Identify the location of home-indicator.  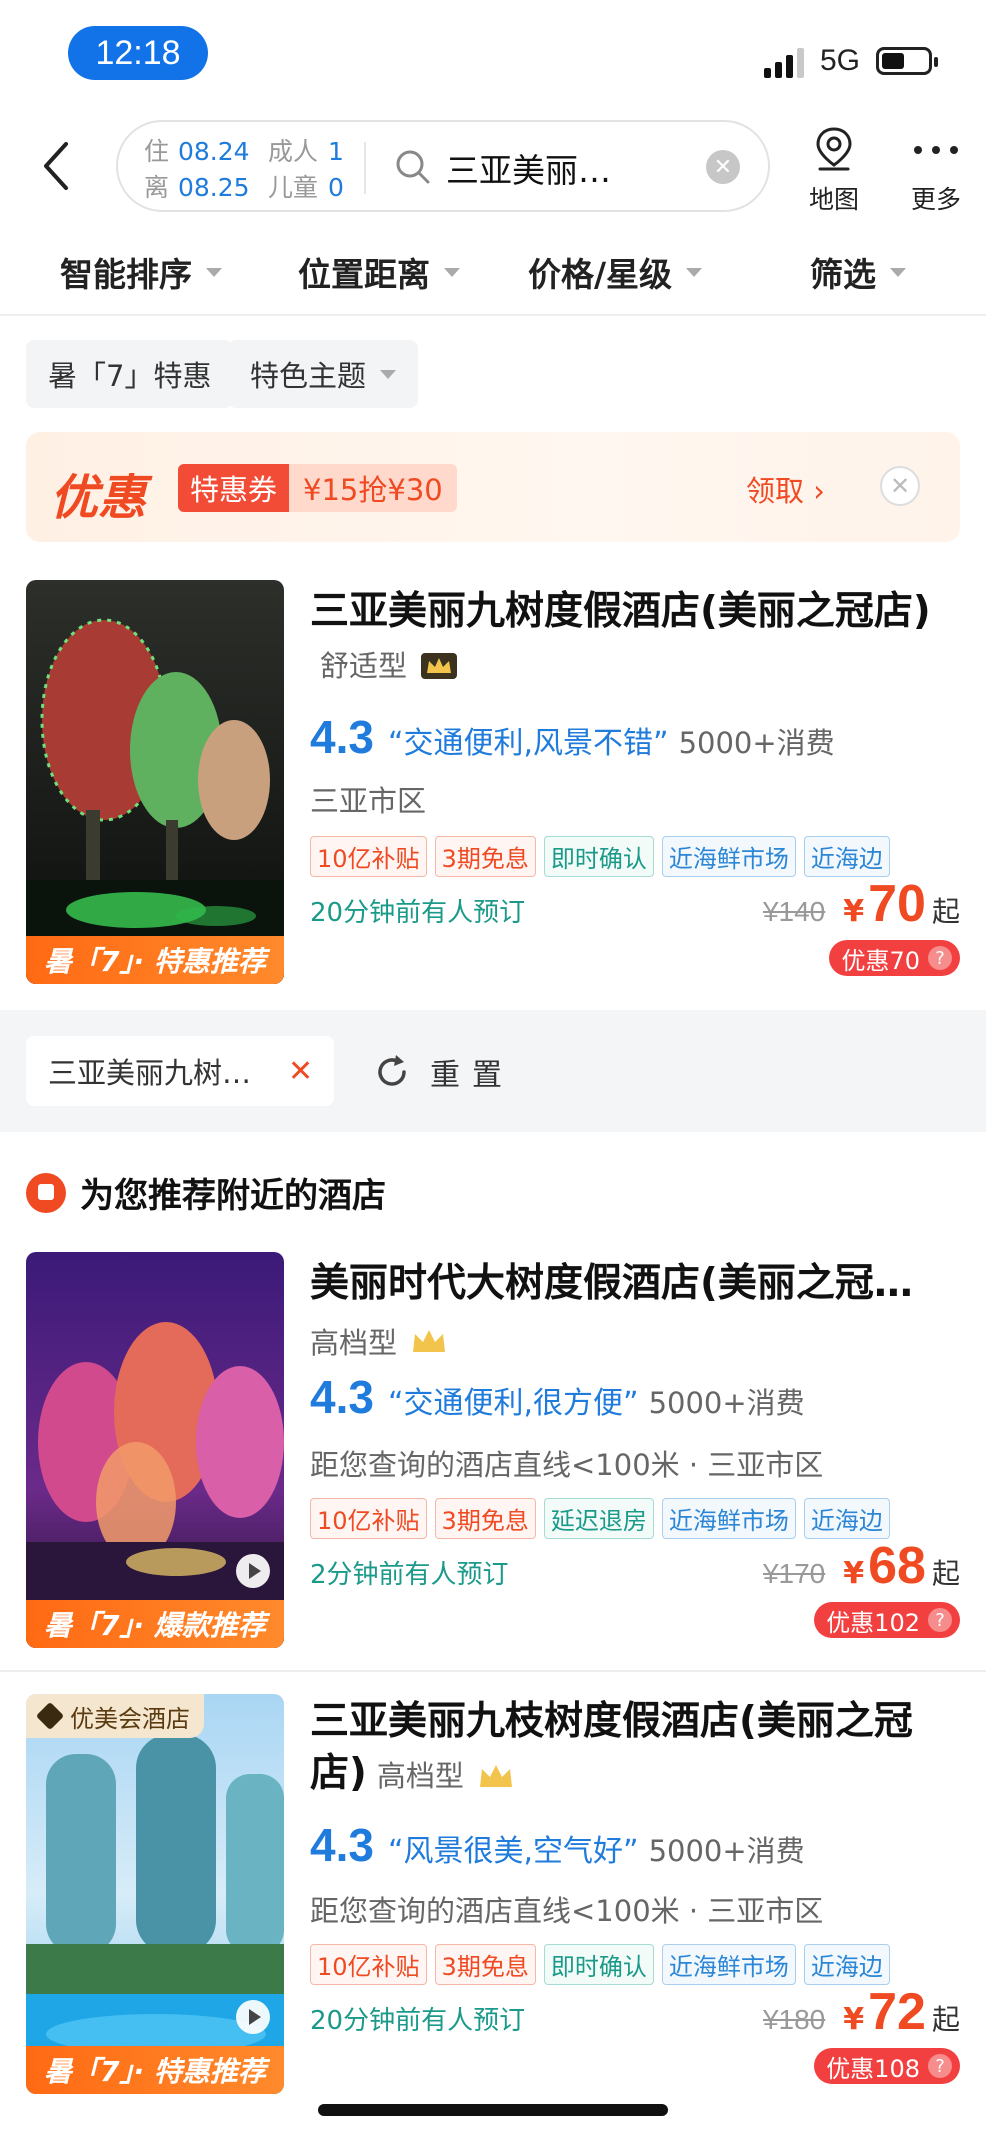
(493, 2110).